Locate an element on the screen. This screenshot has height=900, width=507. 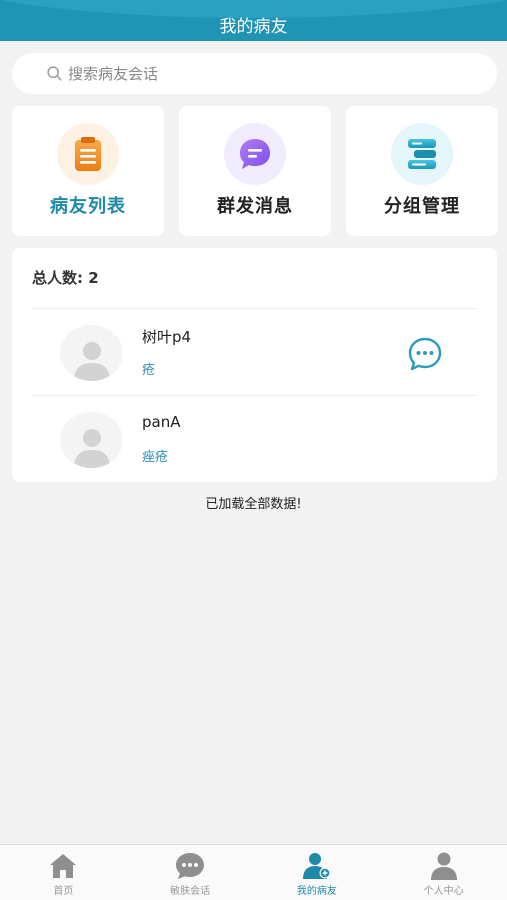
patient-name: panA is located at coordinates (161, 422).